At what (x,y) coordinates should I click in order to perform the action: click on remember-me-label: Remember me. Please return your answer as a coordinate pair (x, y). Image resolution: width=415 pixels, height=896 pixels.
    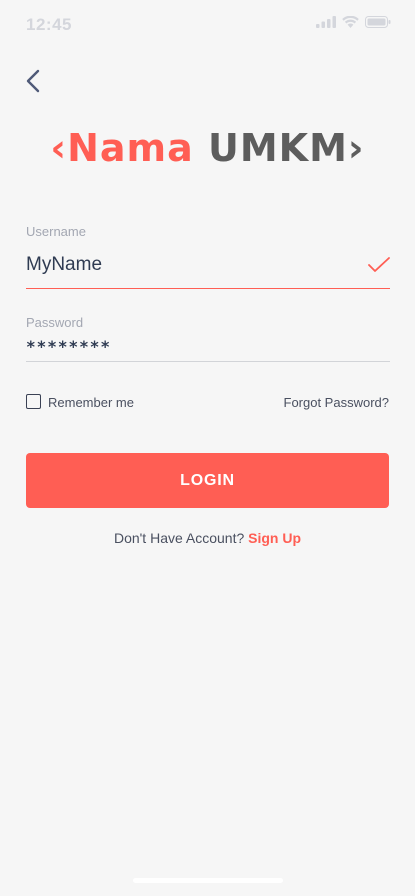
    Looking at the image, I should click on (91, 402).